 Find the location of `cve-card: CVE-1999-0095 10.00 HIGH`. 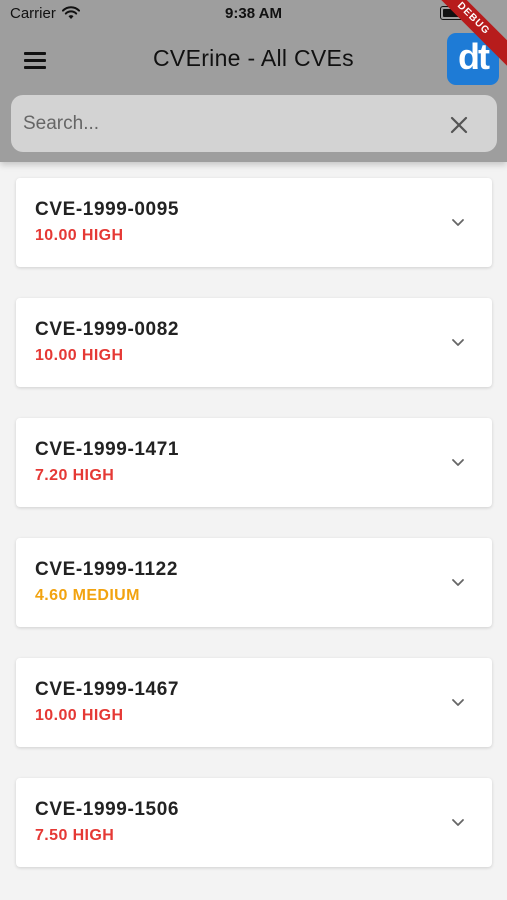

cve-card: CVE-1999-0095 10.00 HIGH is located at coordinates (254, 222).